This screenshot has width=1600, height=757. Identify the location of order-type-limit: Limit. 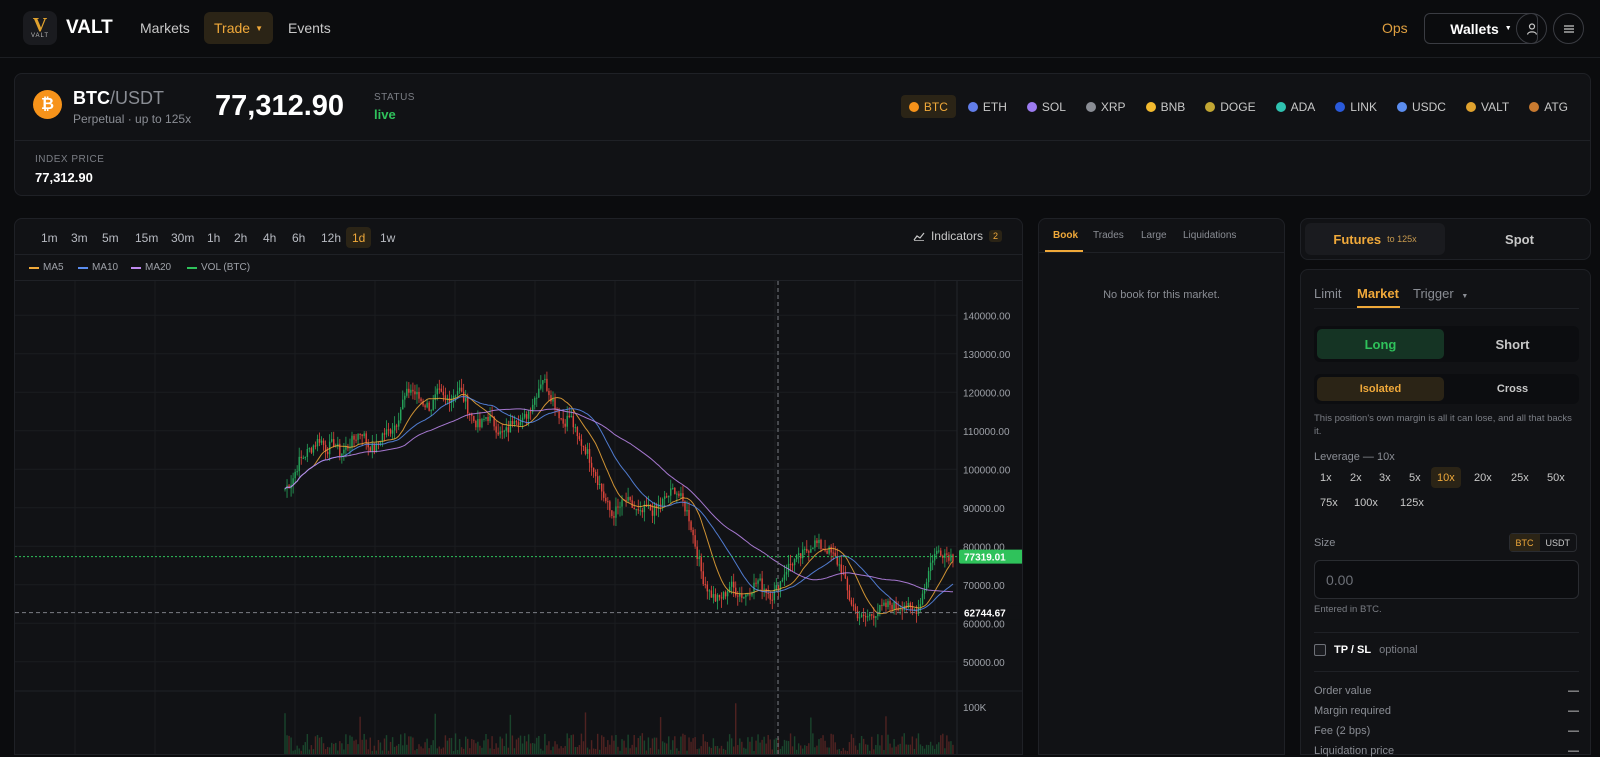
(1327, 293).